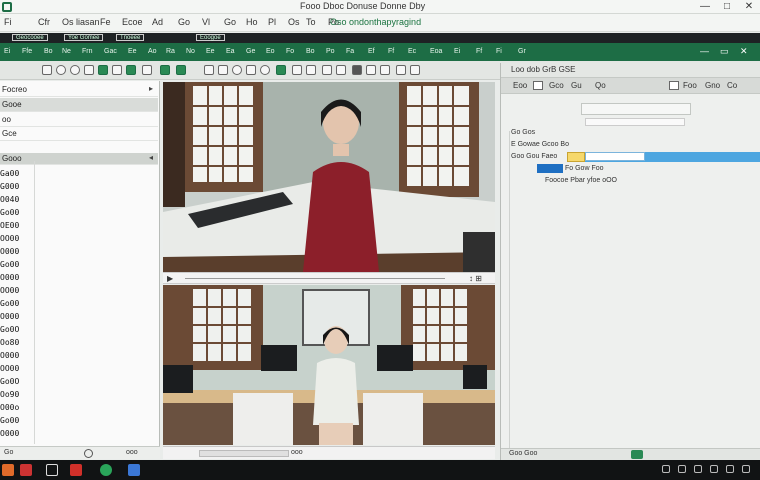 This screenshot has width=760, height=480. Describe the element at coordinates (540, 145) in the screenshot. I see `tree-item: E Gowae Gcoo Bo` at that location.